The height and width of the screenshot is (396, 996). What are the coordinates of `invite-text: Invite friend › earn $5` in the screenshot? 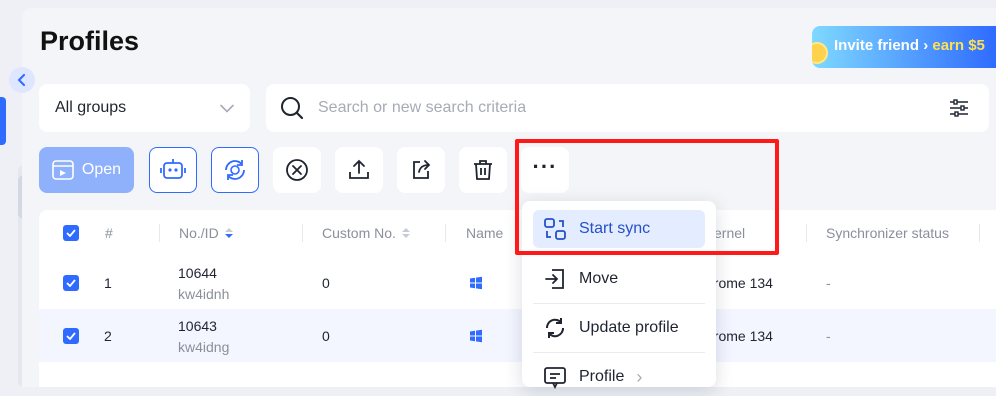 It's located at (909, 45).